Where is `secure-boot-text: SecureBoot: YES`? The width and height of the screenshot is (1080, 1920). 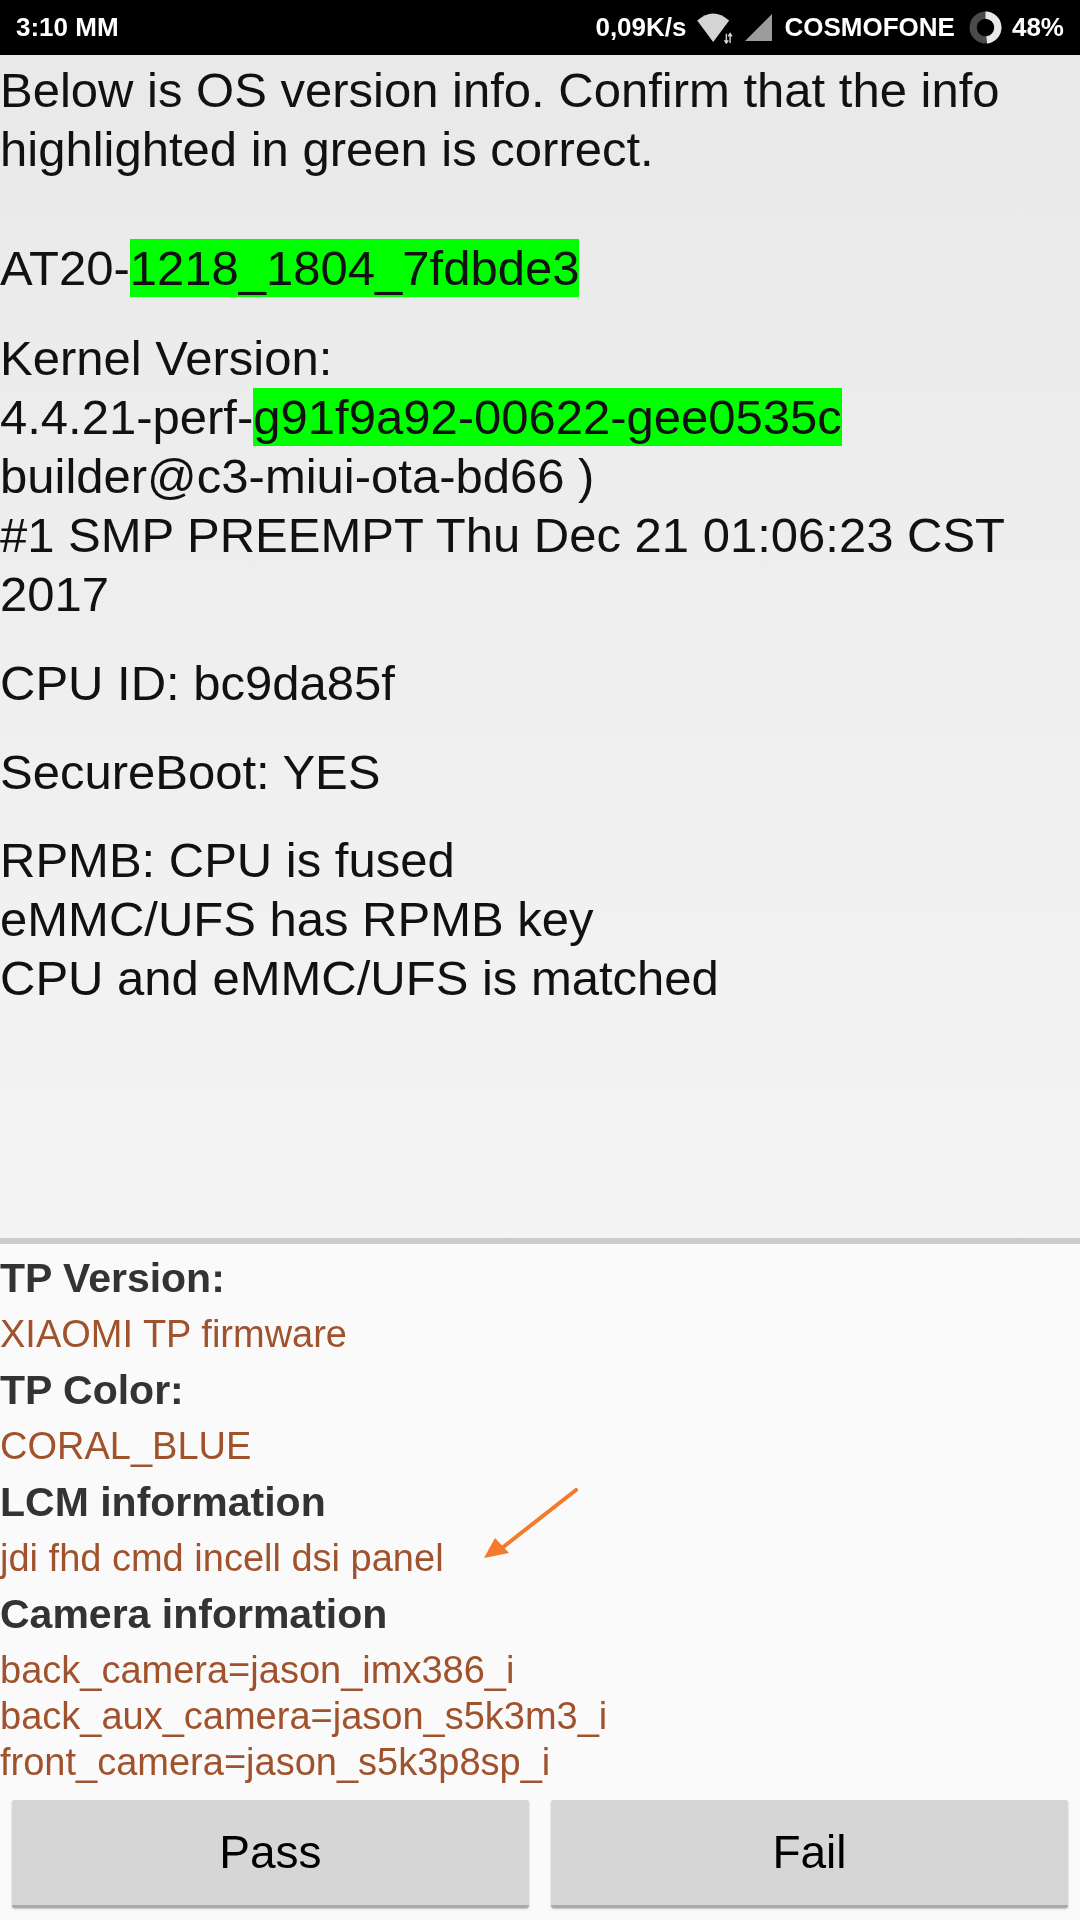 secure-boot-text: SecureBoot: YES is located at coordinates (190, 772).